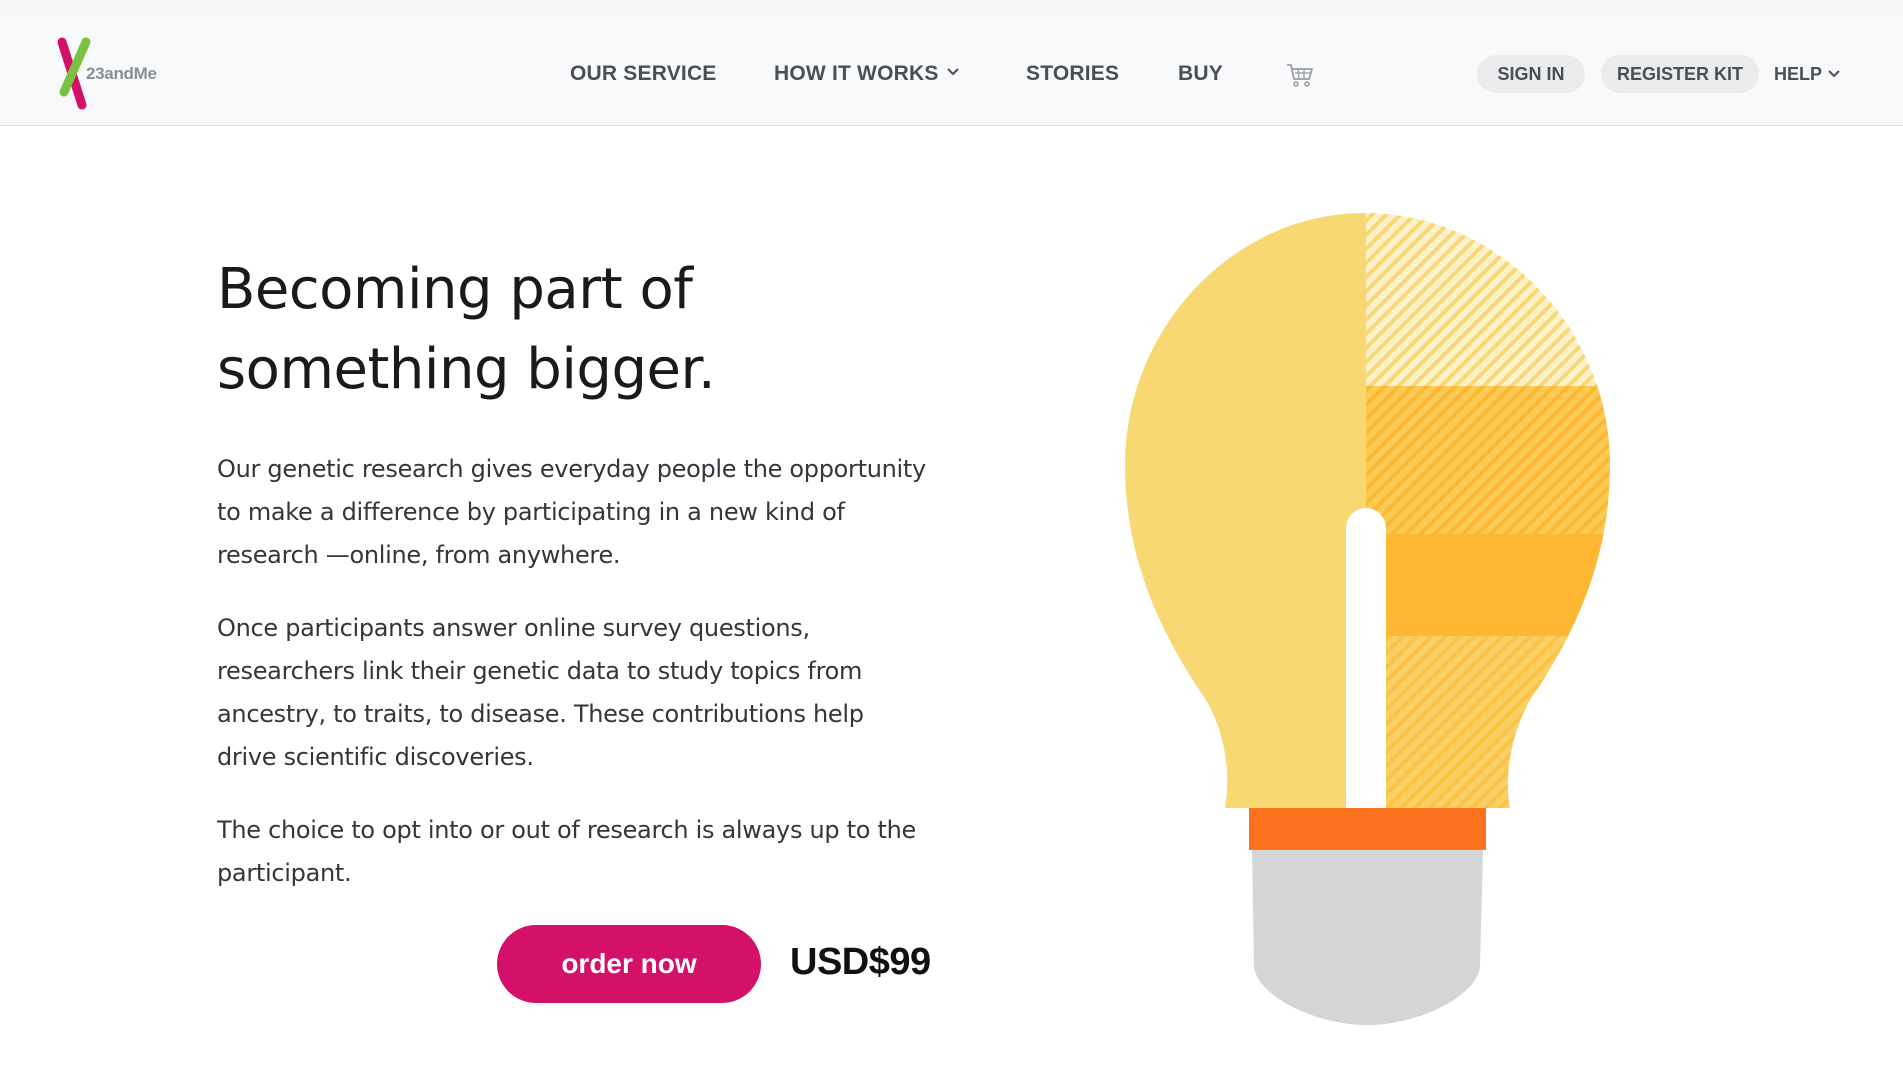 This screenshot has height=1090, width=1903. Describe the element at coordinates (1531, 74) in the screenshot. I see `sign-in-button: SIGN IN` at that location.